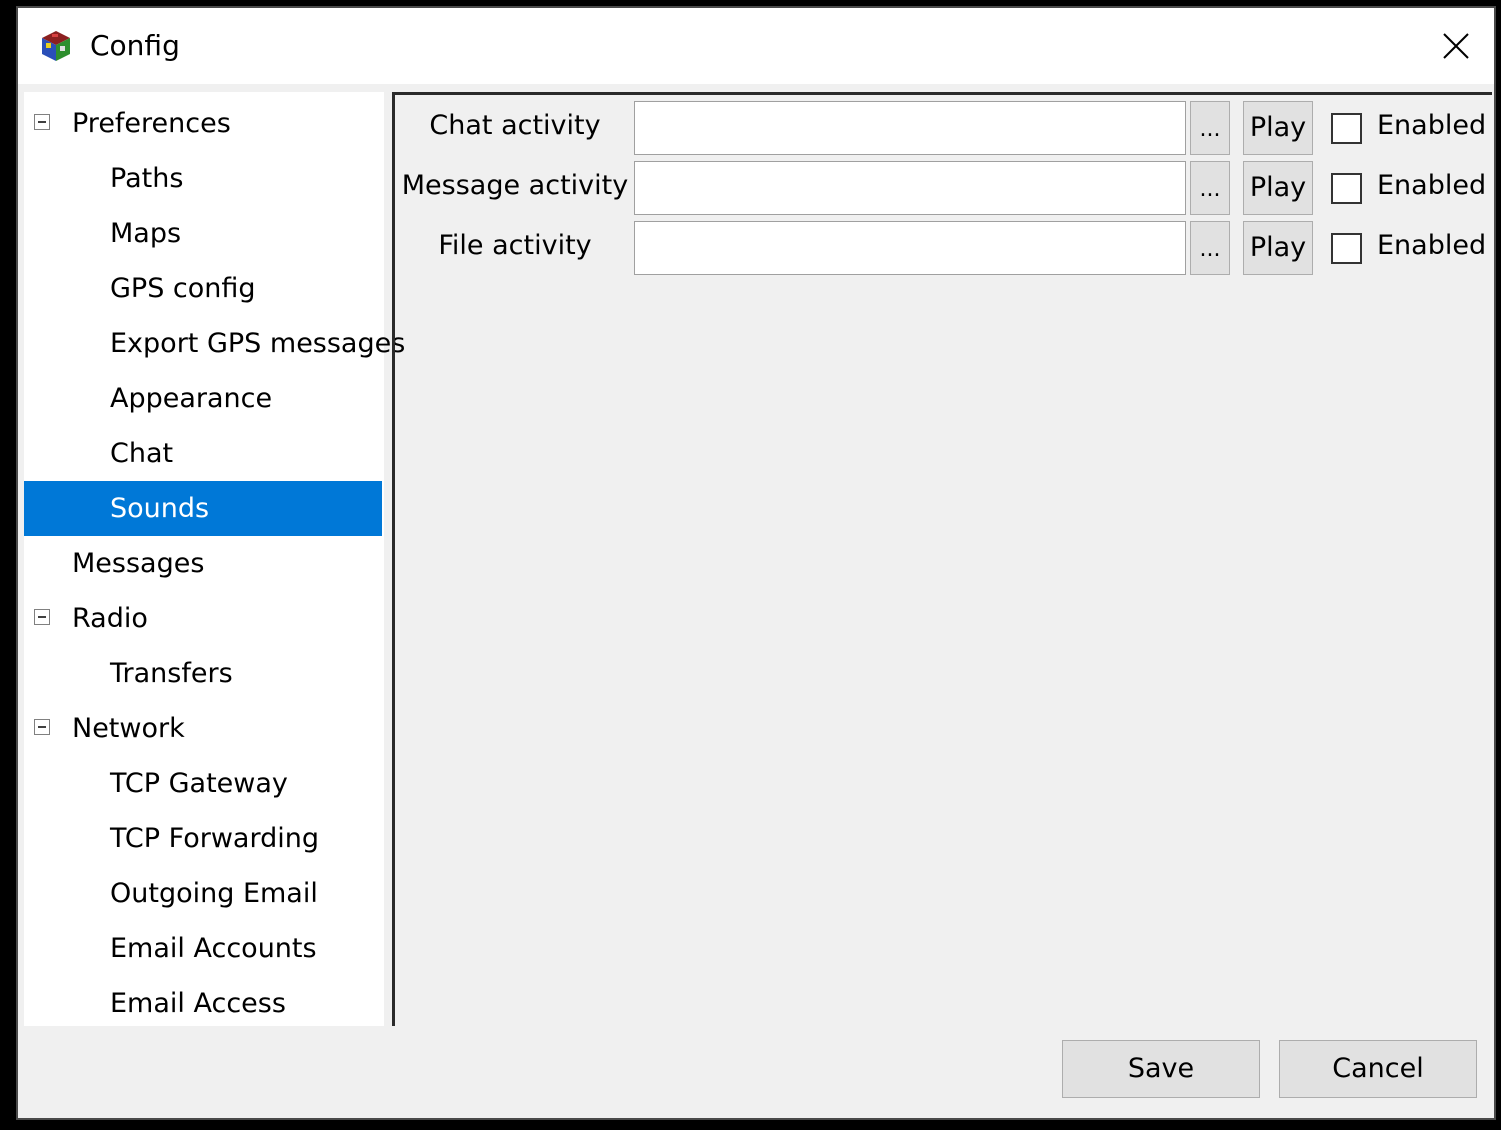  Describe the element at coordinates (128, 728) in the screenshot. I see `tree-item-label: Network` at that location.